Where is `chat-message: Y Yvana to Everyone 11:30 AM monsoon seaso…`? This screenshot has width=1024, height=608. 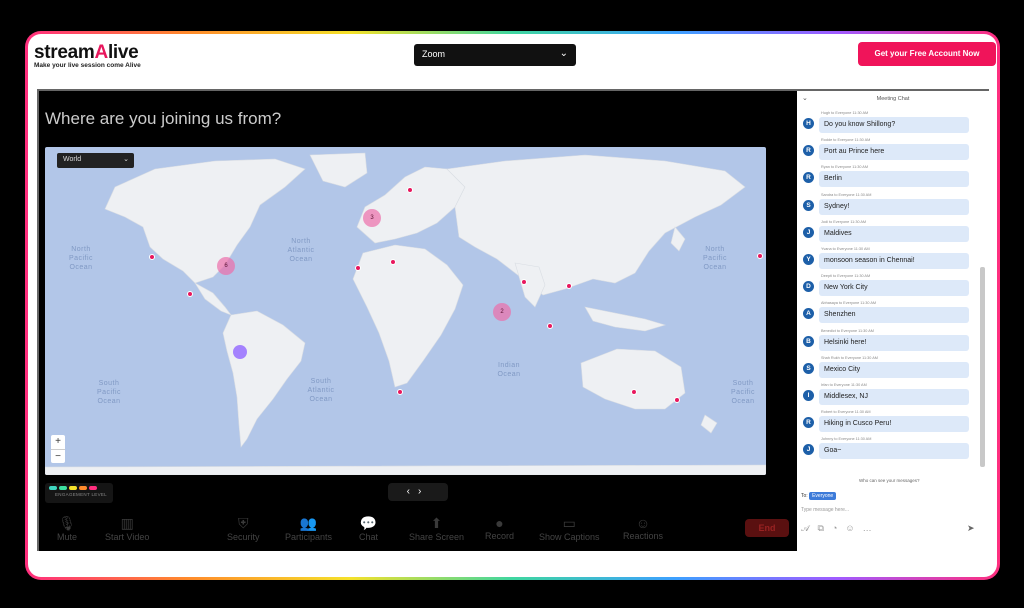 chat-message: Y Yvana to Everyone 11:30 AM monsoon seaso… is located at coordinates (889, 260).